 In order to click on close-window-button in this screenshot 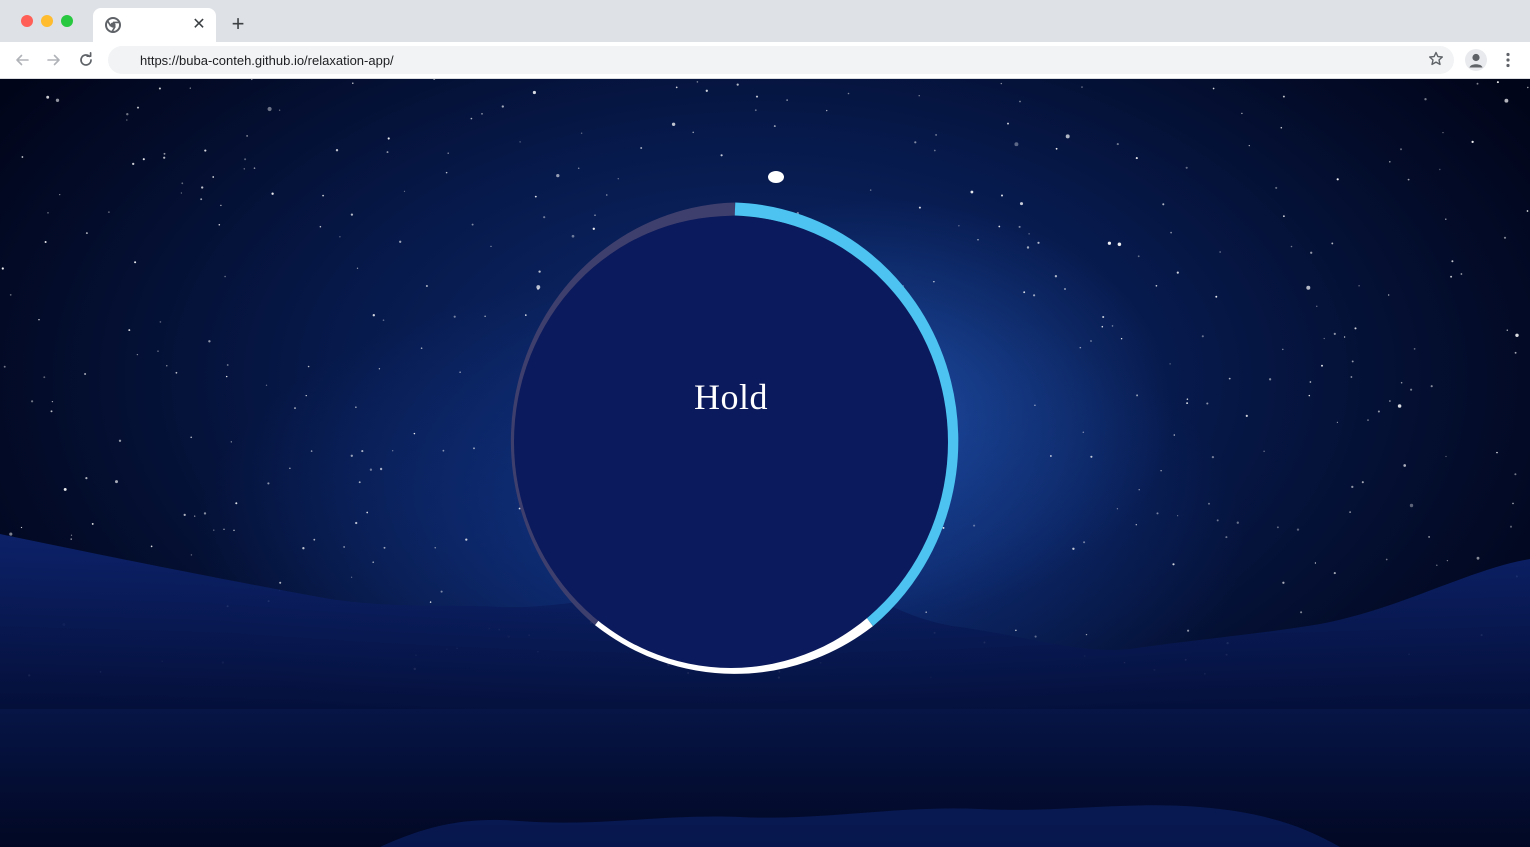, I will do `click(27, 21)`.